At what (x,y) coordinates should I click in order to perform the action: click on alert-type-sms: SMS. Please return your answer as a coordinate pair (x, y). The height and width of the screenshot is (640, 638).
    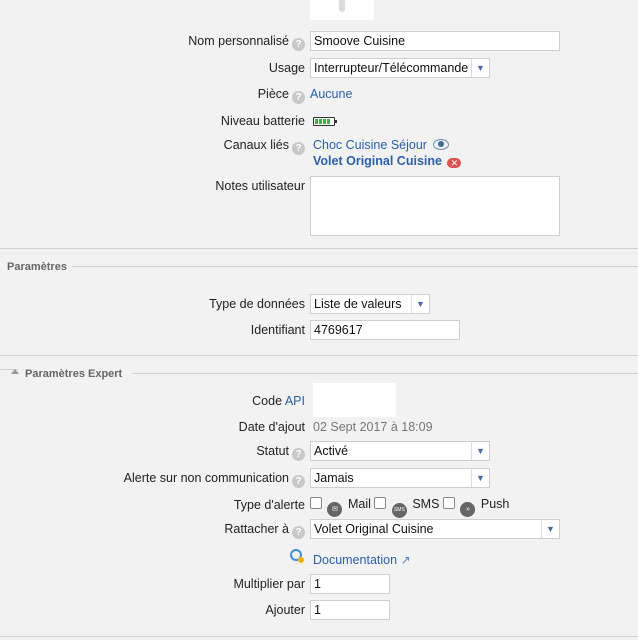
    Looking at the image, I should click on (426, 504).